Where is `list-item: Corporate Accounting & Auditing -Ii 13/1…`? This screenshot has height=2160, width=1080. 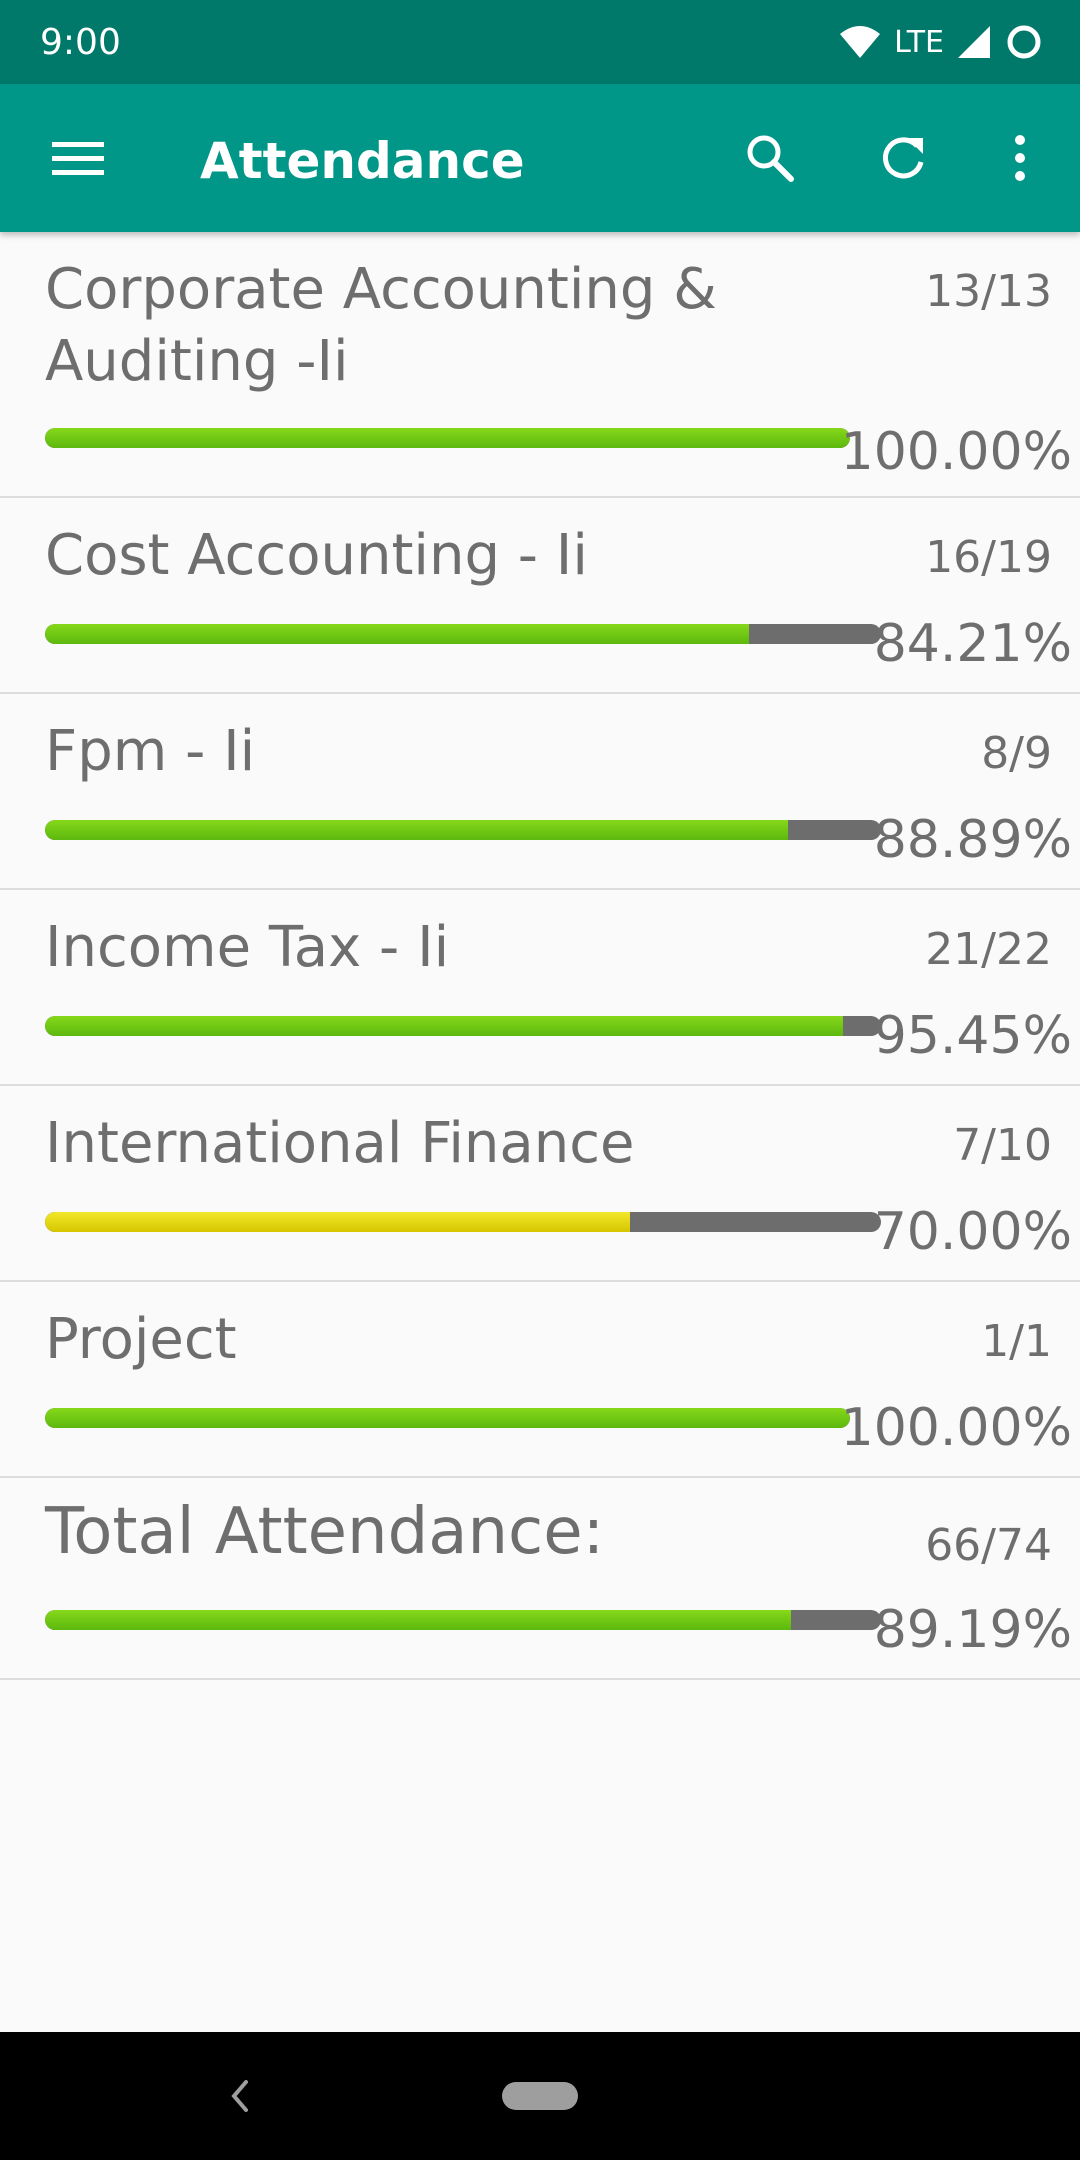 list-item: Corporate Accounting & Auditing -Ii 13/1… is located at coordinates (540, 365).